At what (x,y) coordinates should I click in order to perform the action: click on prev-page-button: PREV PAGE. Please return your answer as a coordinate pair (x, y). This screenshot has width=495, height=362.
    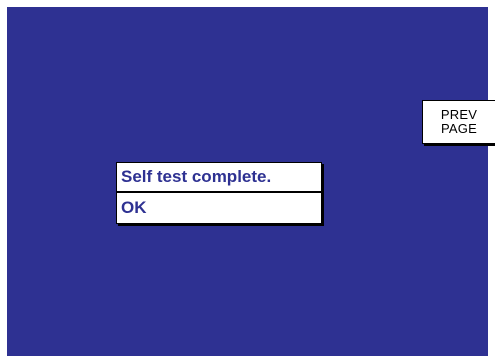
    Looking at the image, I should click on (458, 122).